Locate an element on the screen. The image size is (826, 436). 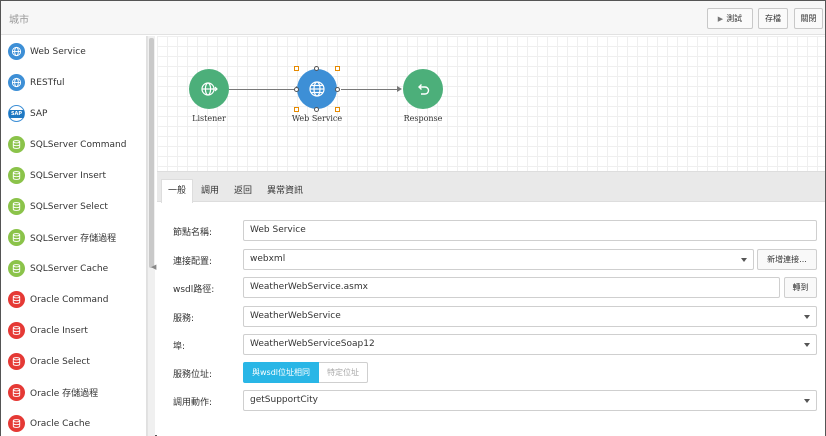
service-address-label: 服務位址: is located at coordinates (193, 375).